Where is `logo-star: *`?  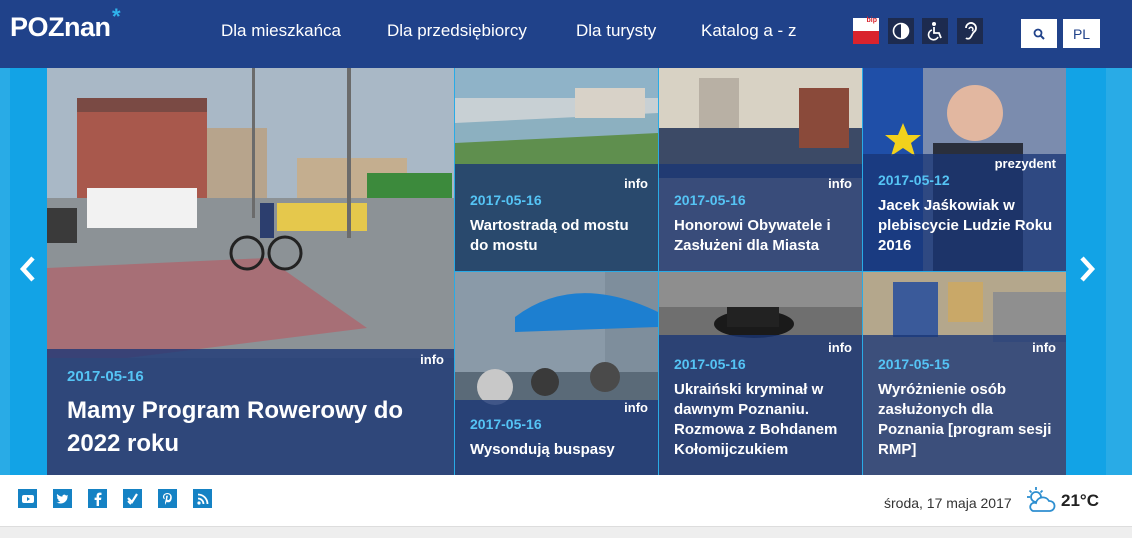 logo-star: * is located at coordinates (116, 16).